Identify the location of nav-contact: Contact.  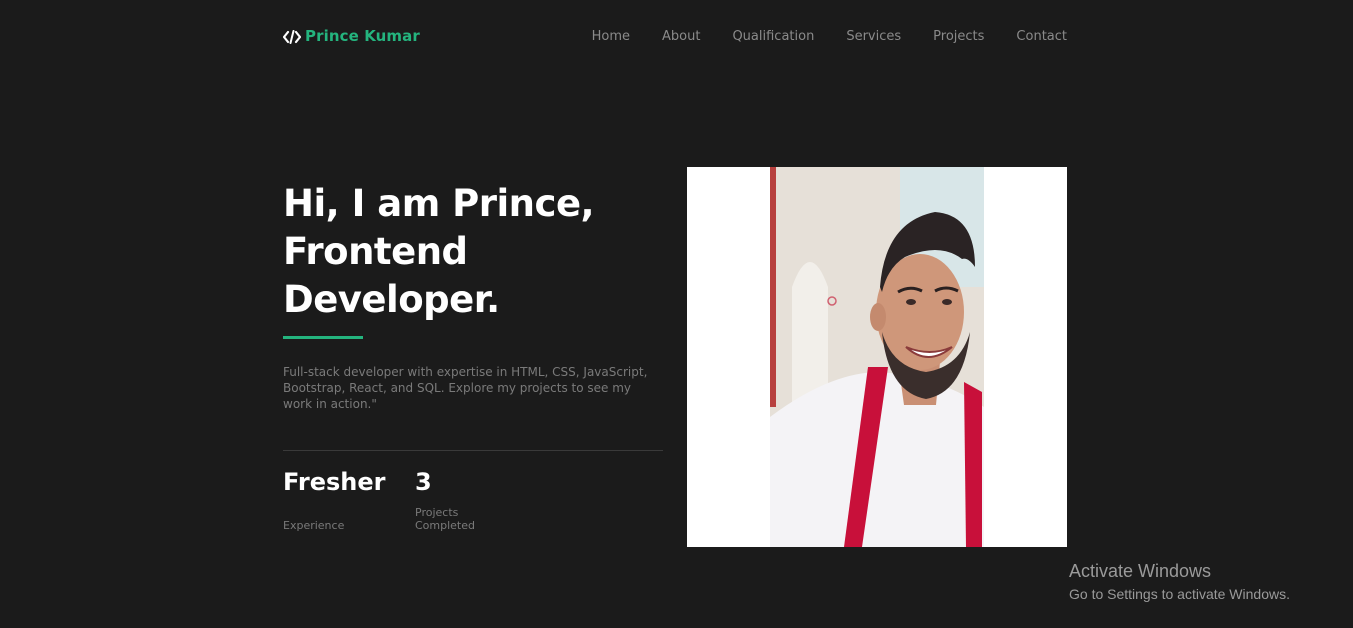
(1041, 36).